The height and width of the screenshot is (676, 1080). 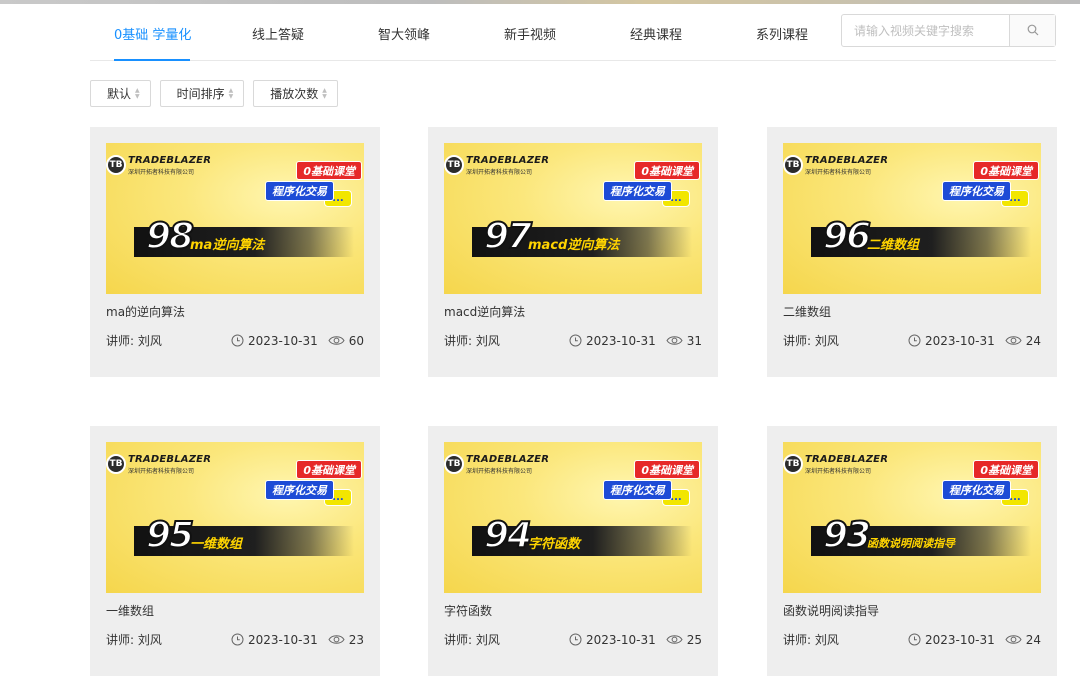 I want to click on video-meta: 讲师: 刘风 2023-10-31 31, so click(x=573, y=340).